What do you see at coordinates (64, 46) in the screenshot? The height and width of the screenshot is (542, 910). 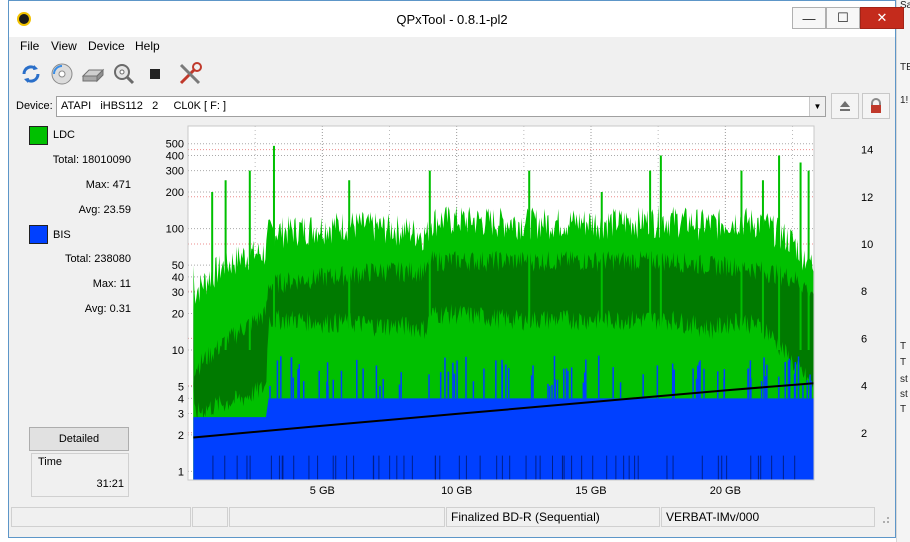 I see `menu-view: View` at bounding box center [64, 46].